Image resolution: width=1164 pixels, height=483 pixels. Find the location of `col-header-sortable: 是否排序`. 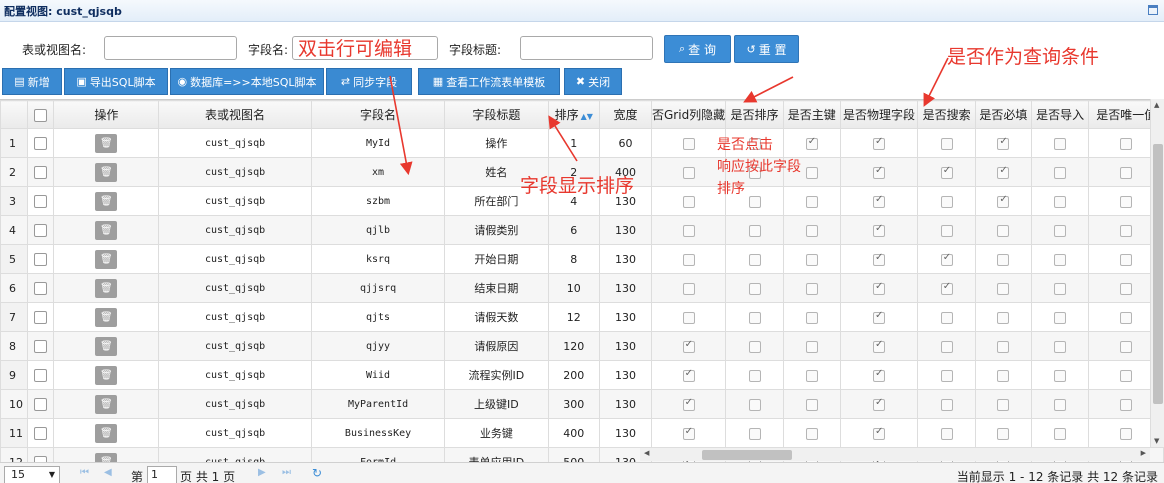

col-header-sortable: 是否排序 is located at coordinates (754, 114).